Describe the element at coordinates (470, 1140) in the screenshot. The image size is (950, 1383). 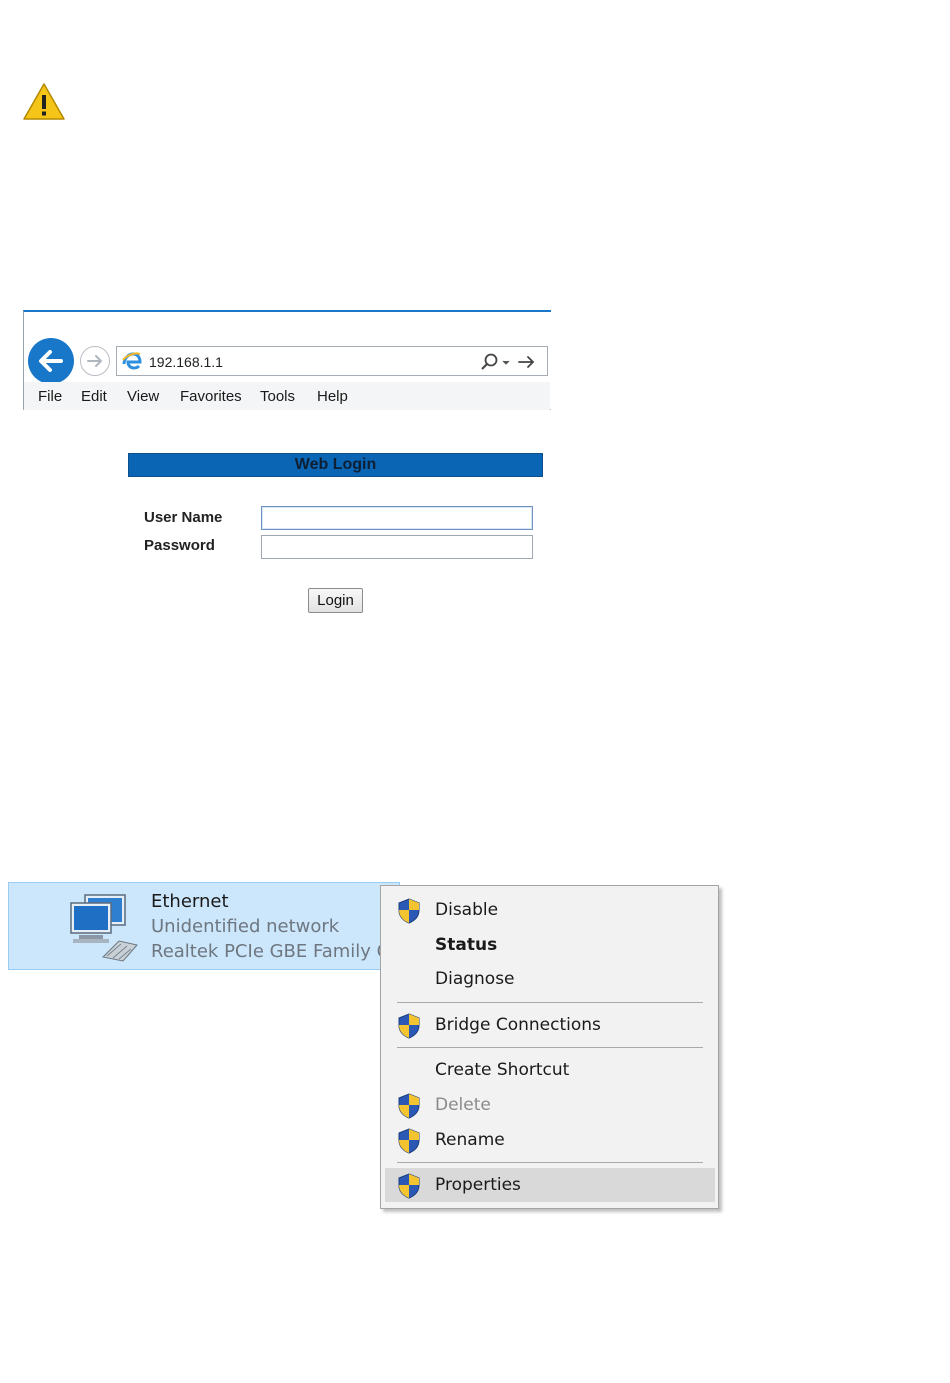
I see `menu-item-label: Rename` at that location.